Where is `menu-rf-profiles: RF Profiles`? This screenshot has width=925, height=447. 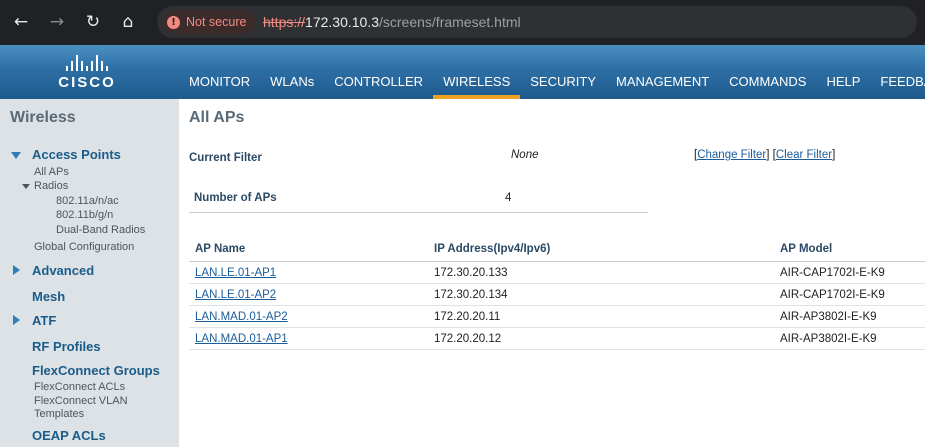 menu-rf-profiles: RF Profiles is located at coordinates (66, 346).